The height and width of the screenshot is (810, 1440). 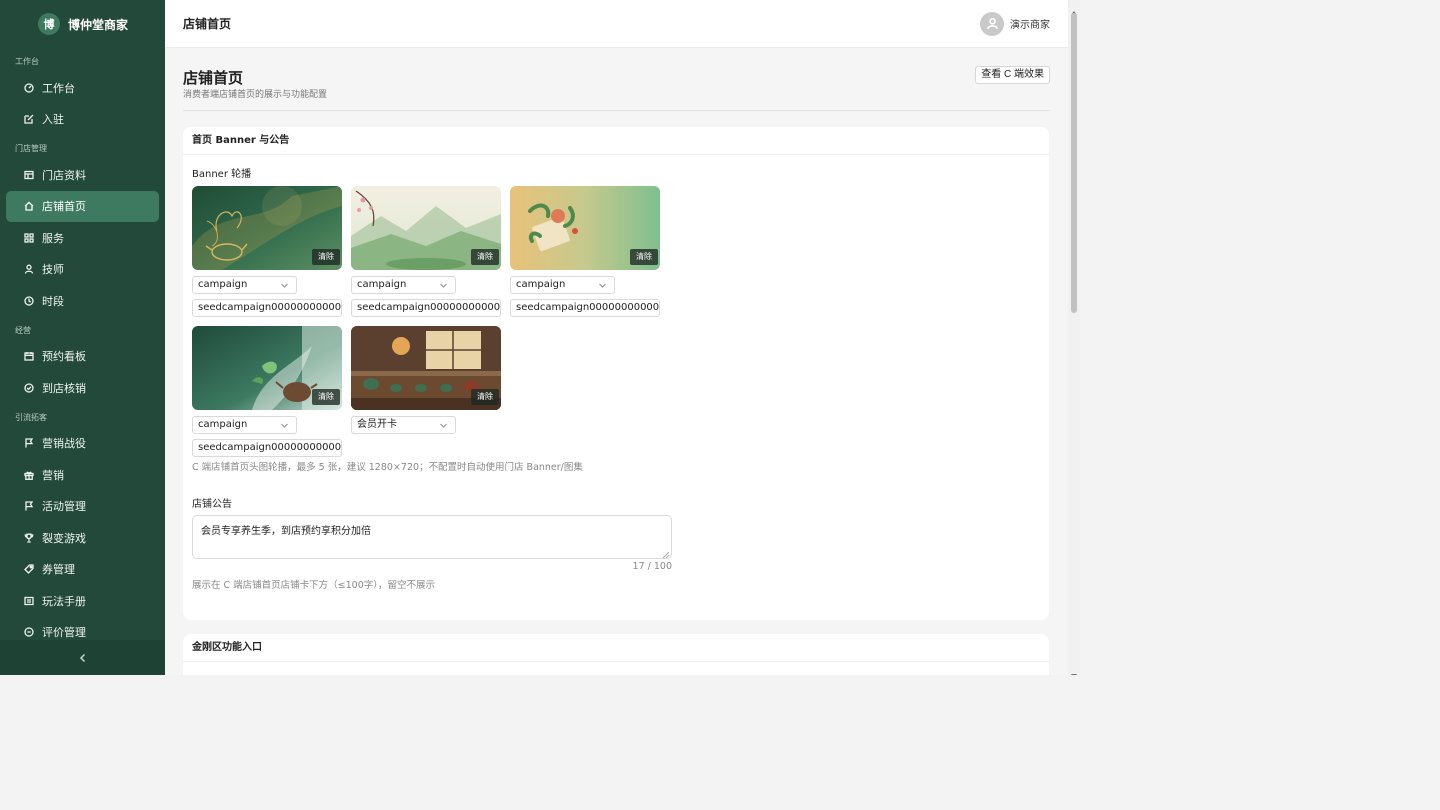 I want to click on tag-icon, so click(x=29, y=569).